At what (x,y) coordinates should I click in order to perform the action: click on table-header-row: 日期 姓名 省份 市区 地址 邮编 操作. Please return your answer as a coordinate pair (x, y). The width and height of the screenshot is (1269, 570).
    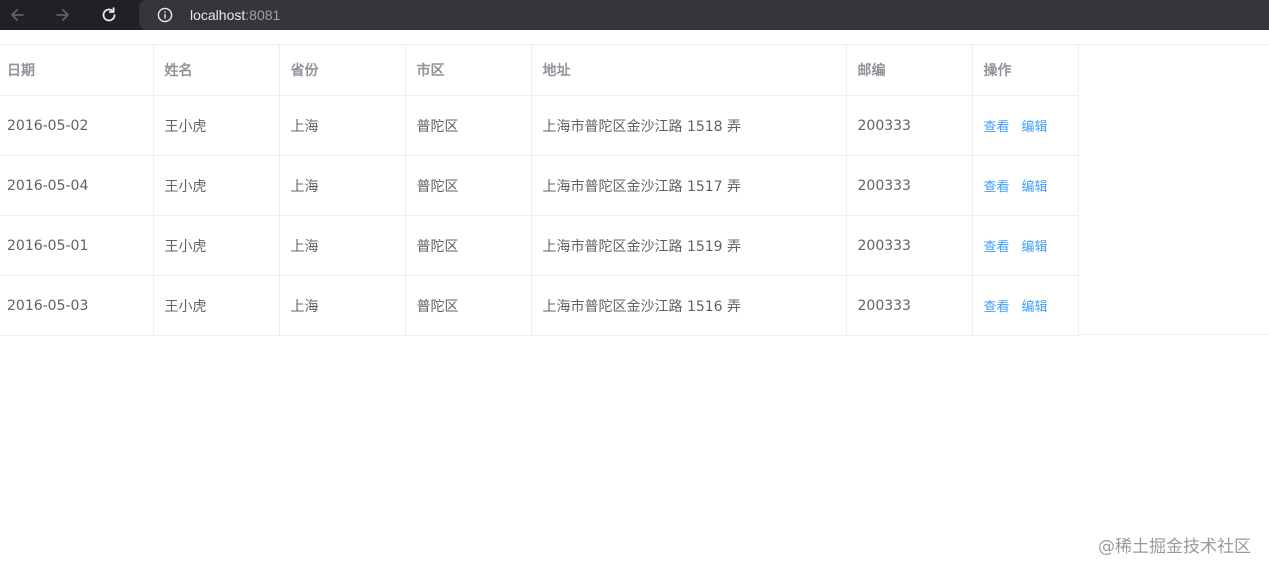
    Looking at the image, I should click on (539, 70).